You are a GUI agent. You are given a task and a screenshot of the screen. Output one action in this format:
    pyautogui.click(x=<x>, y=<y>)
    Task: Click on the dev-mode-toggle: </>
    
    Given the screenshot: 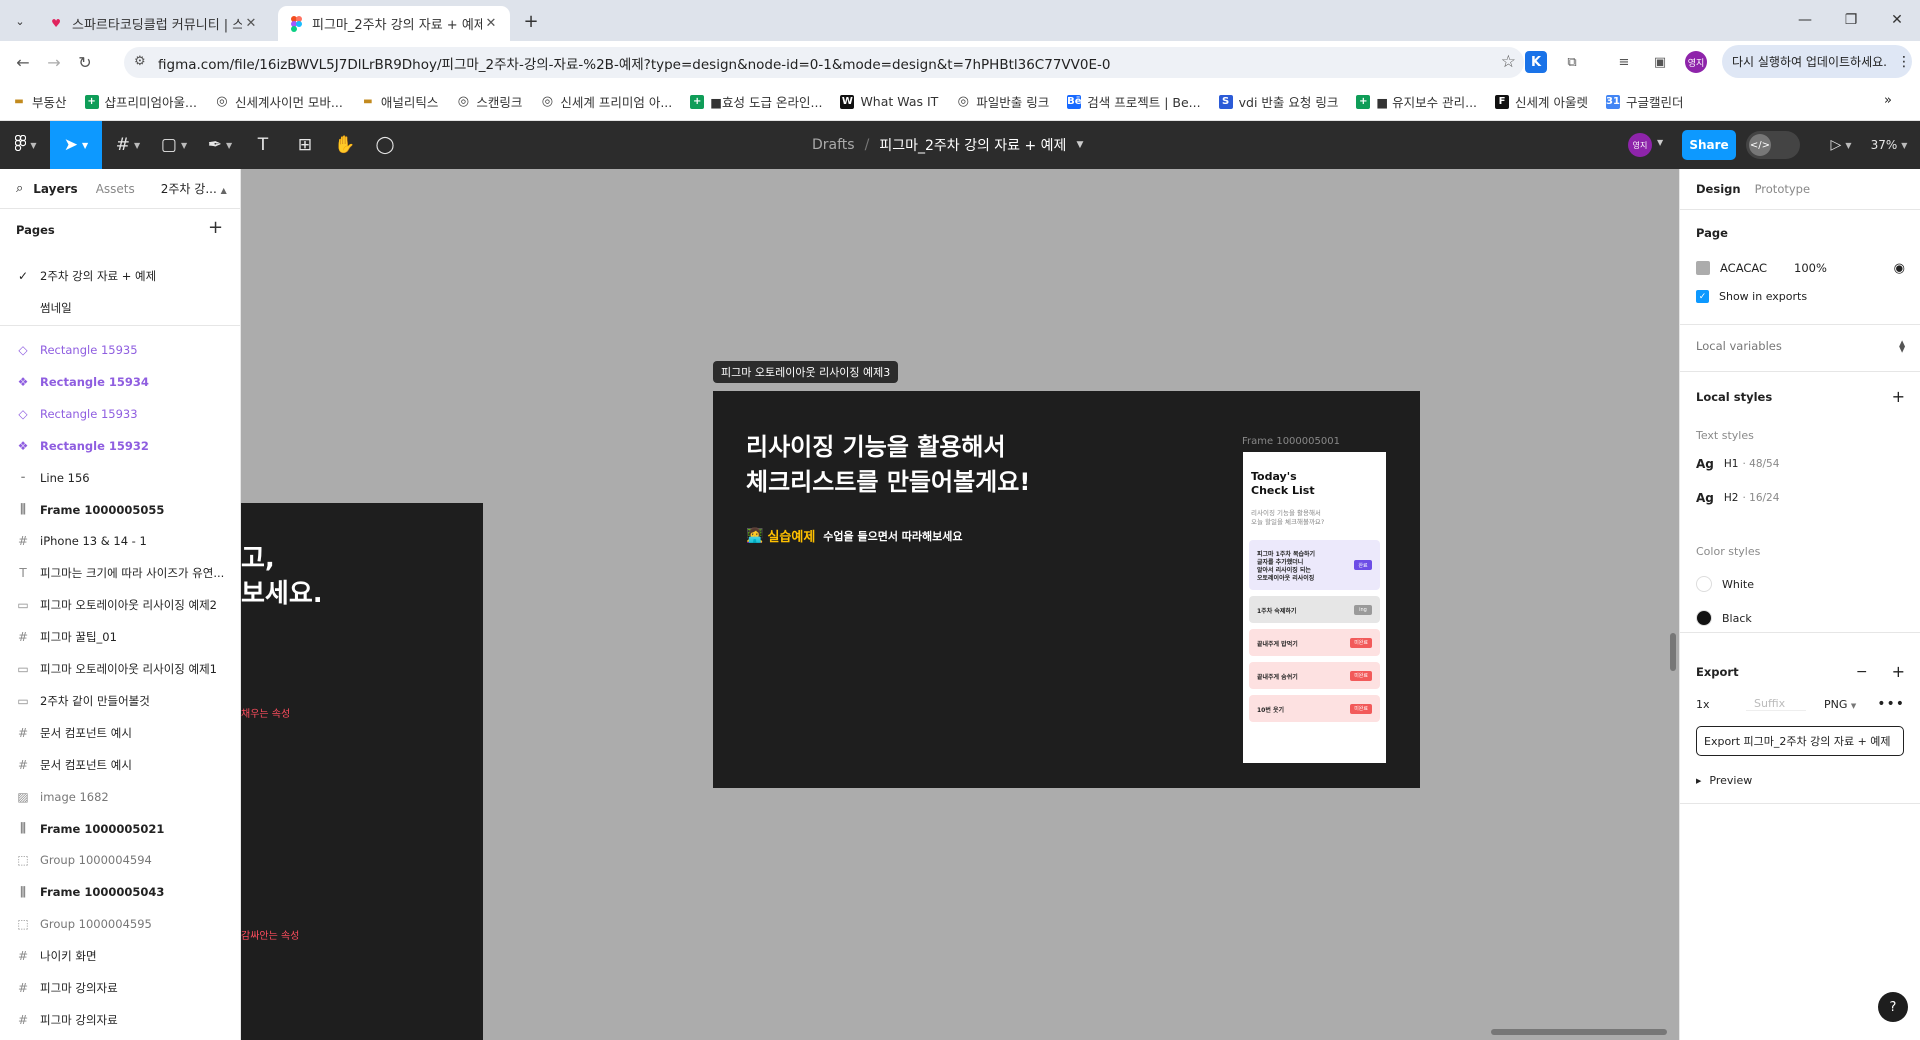 What is the action you would take?
    pyautogui.click(x=1773, y=145)
    